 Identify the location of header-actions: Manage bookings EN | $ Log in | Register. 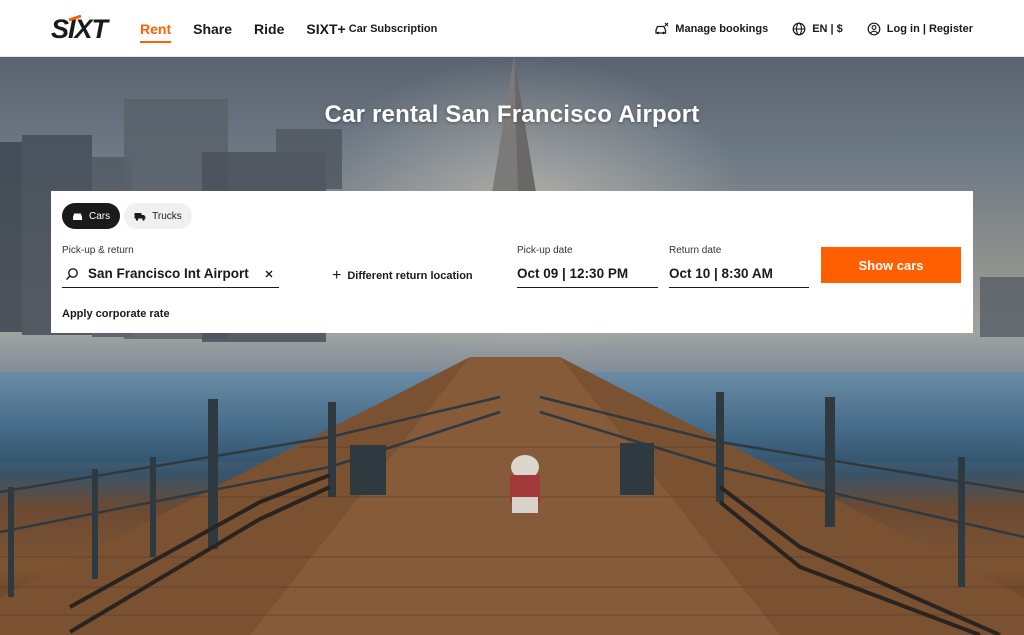
(801, 28).